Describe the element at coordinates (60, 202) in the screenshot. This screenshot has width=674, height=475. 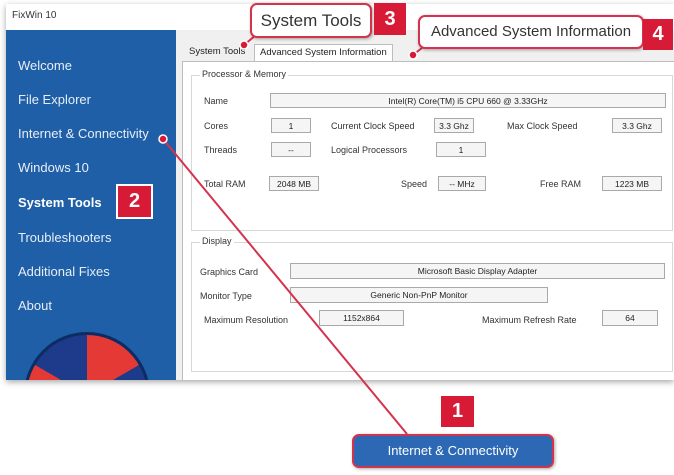
I see `sidebar-item-system-tools: System Tools` at that location.